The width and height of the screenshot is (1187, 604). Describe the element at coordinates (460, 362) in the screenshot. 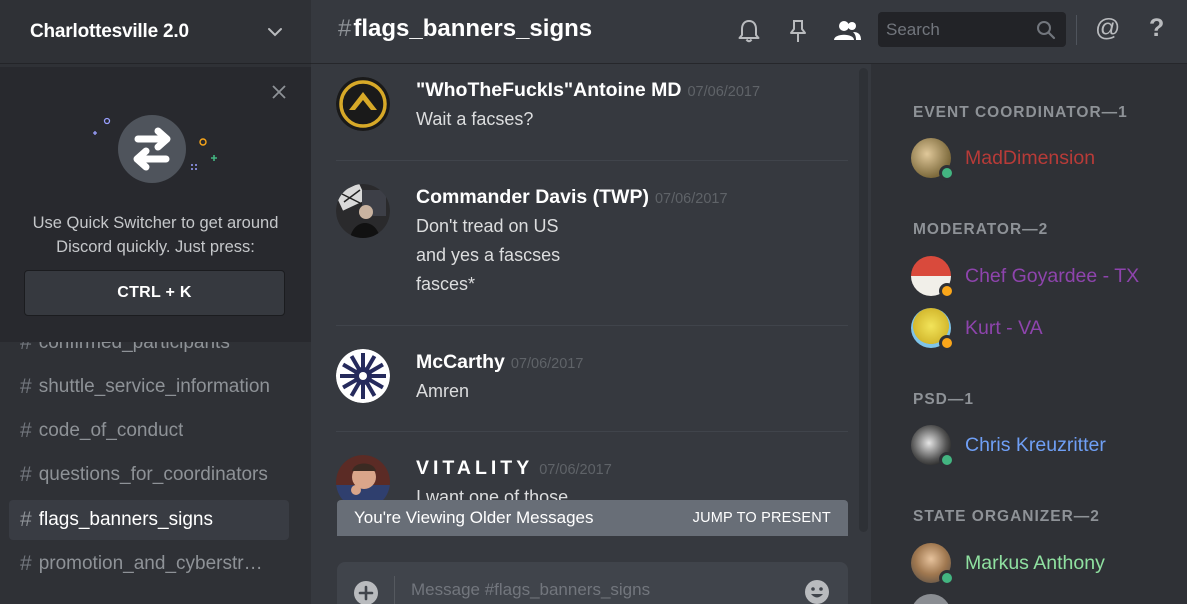

I see `message-author: McCarthy` at that location.